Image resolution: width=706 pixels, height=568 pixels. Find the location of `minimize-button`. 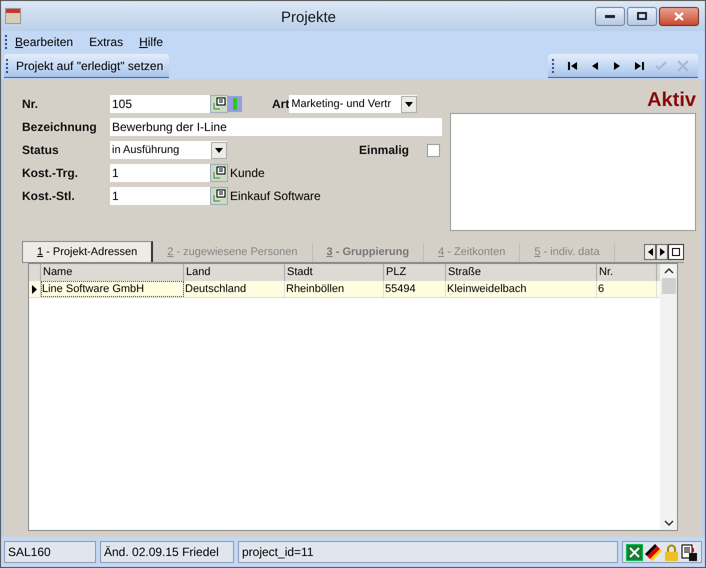

minimize-button is located at coordinates (610, 16).